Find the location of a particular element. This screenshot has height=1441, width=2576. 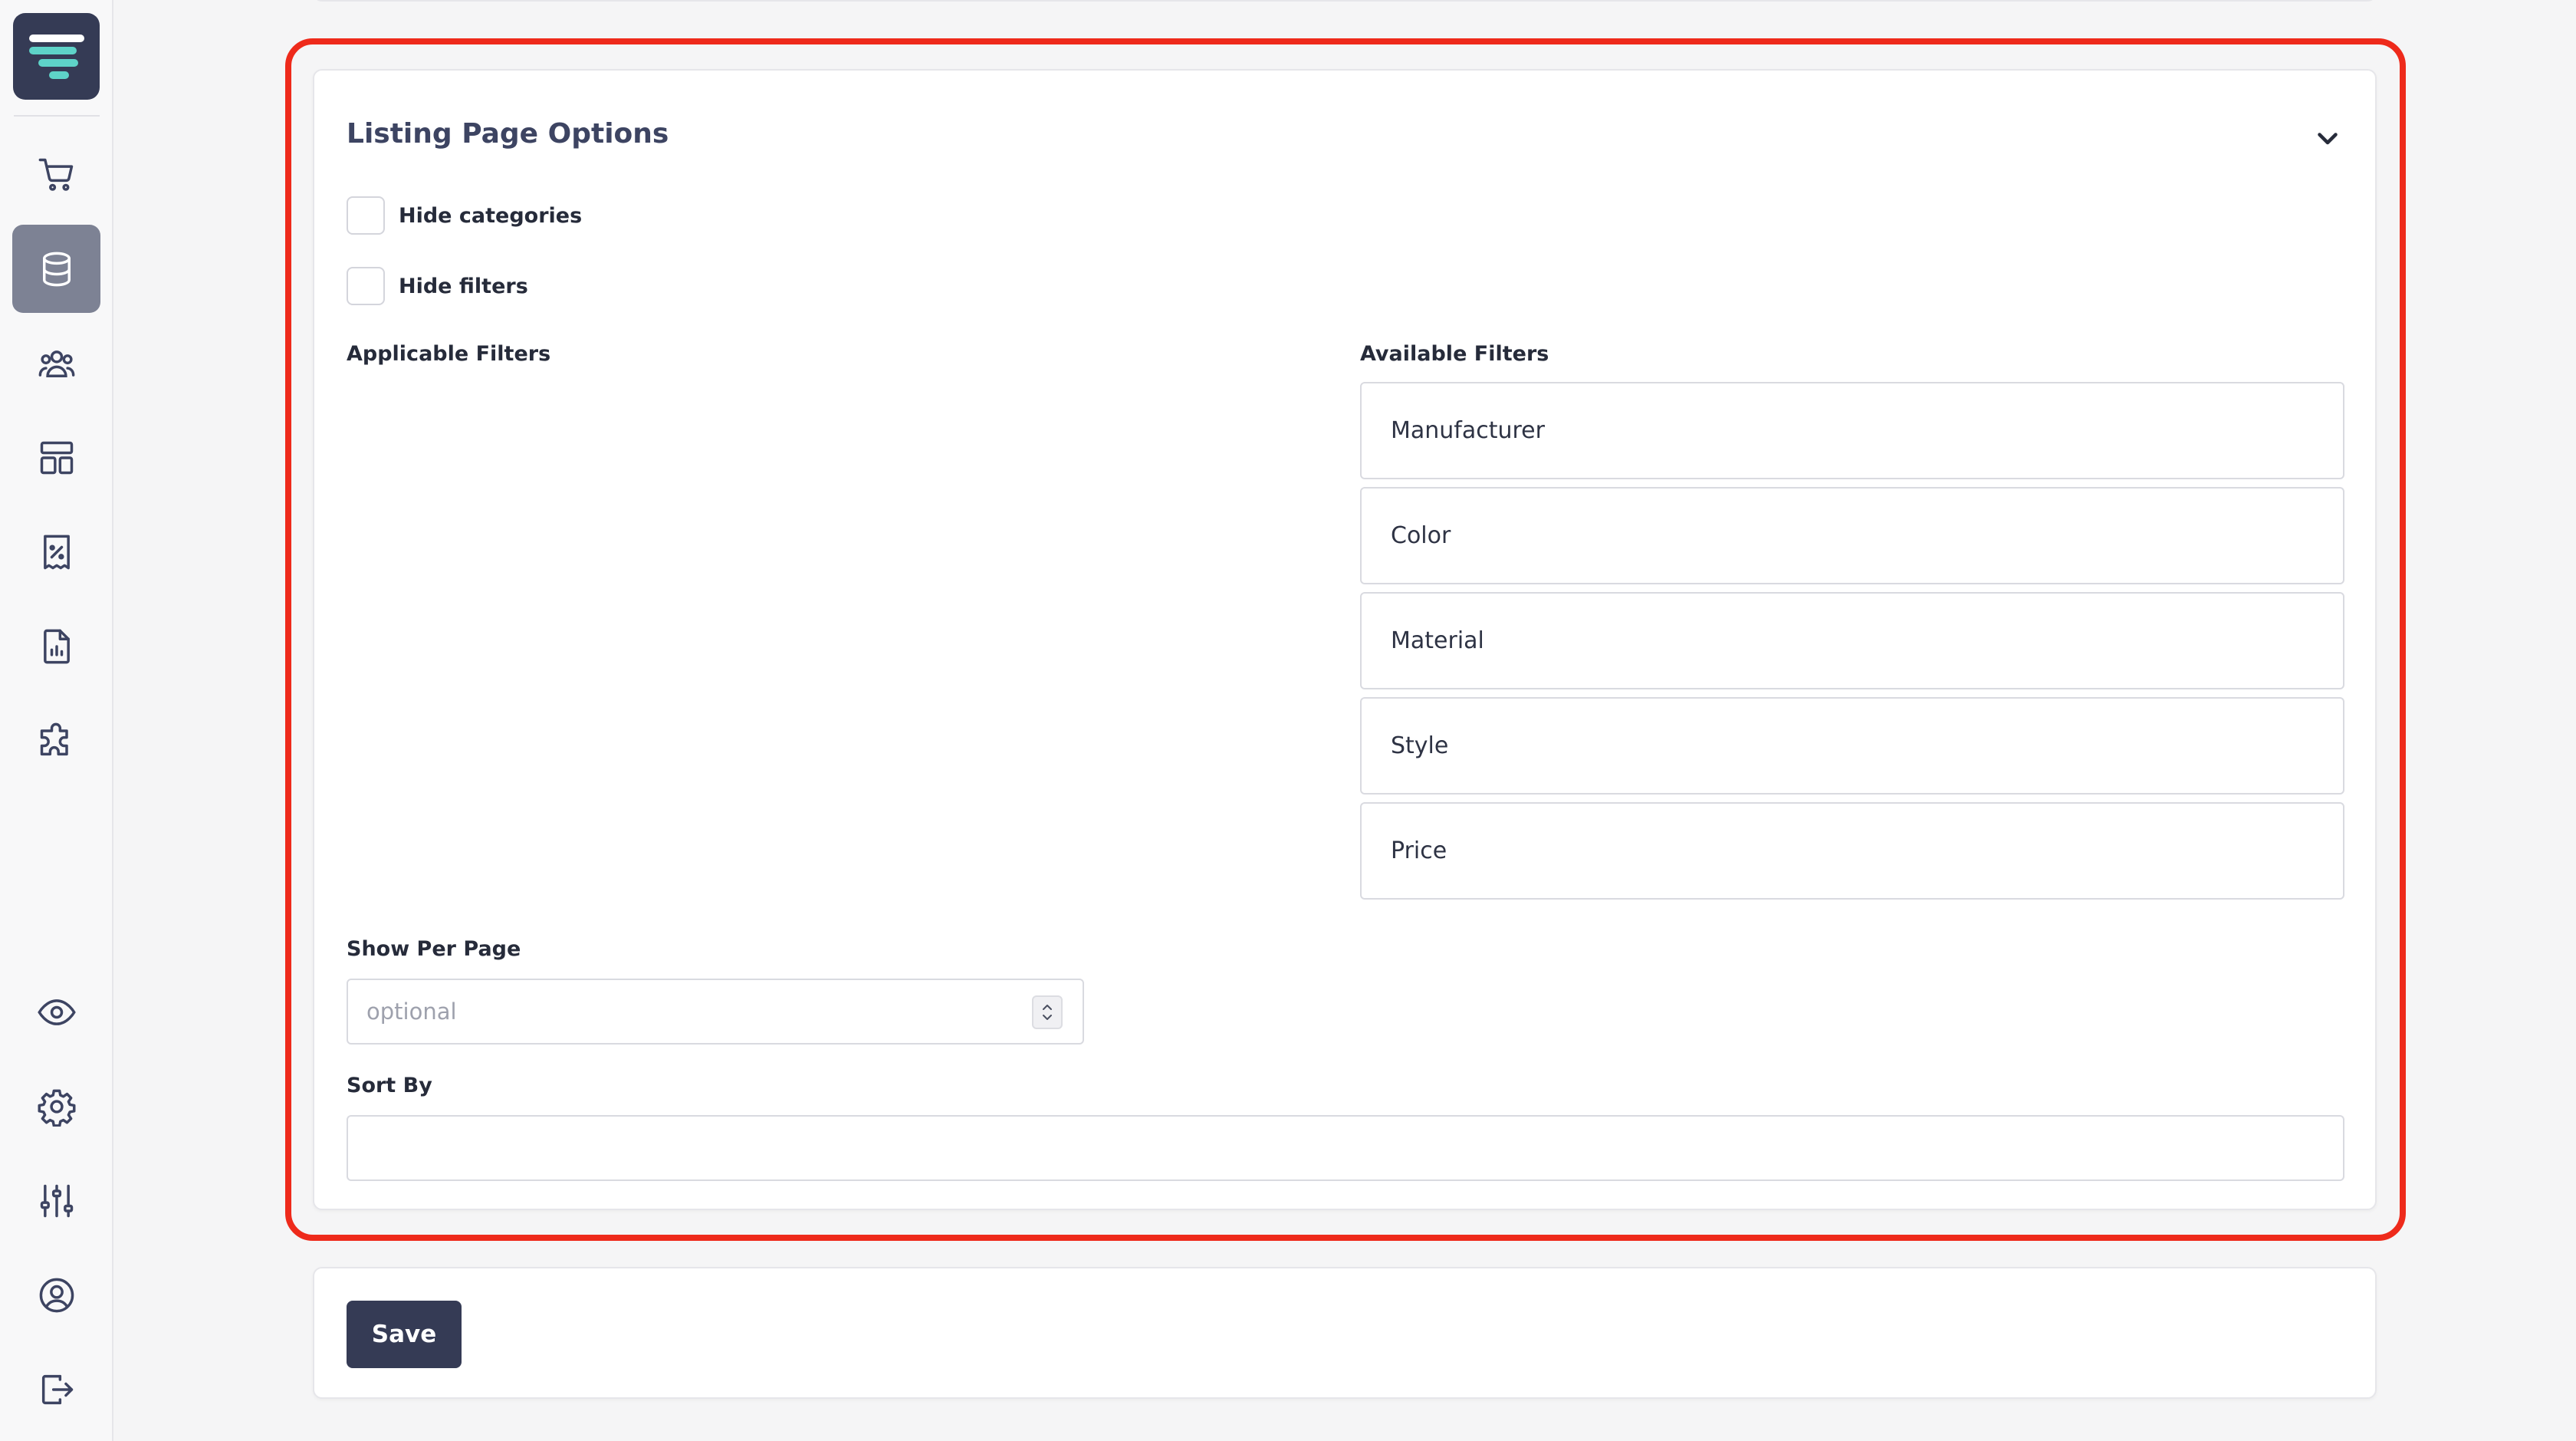

hide-filters-checkbox is located at coordinates (366, 286).